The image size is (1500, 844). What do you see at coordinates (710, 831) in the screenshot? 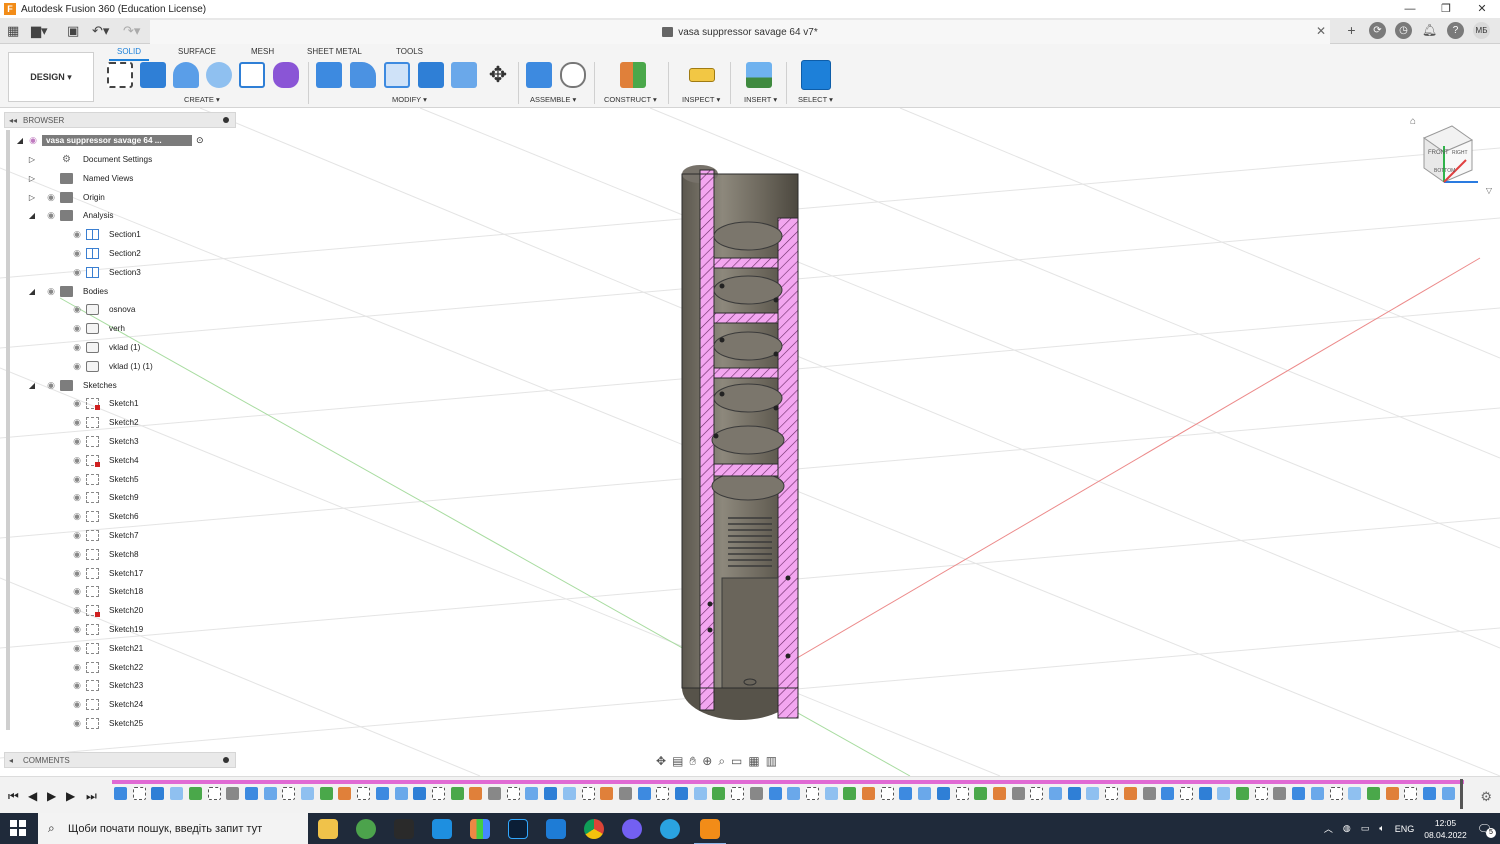
I see `fusion360-taskbar-icon` at bounding box center [710, 831].